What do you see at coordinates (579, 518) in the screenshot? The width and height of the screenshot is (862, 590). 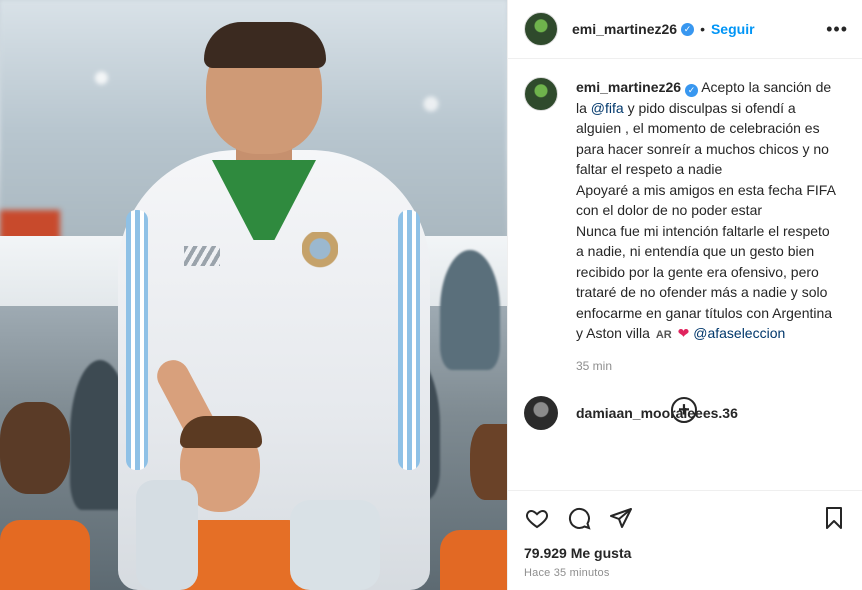 I see `comment-icon` at bounding box center [579, 518].